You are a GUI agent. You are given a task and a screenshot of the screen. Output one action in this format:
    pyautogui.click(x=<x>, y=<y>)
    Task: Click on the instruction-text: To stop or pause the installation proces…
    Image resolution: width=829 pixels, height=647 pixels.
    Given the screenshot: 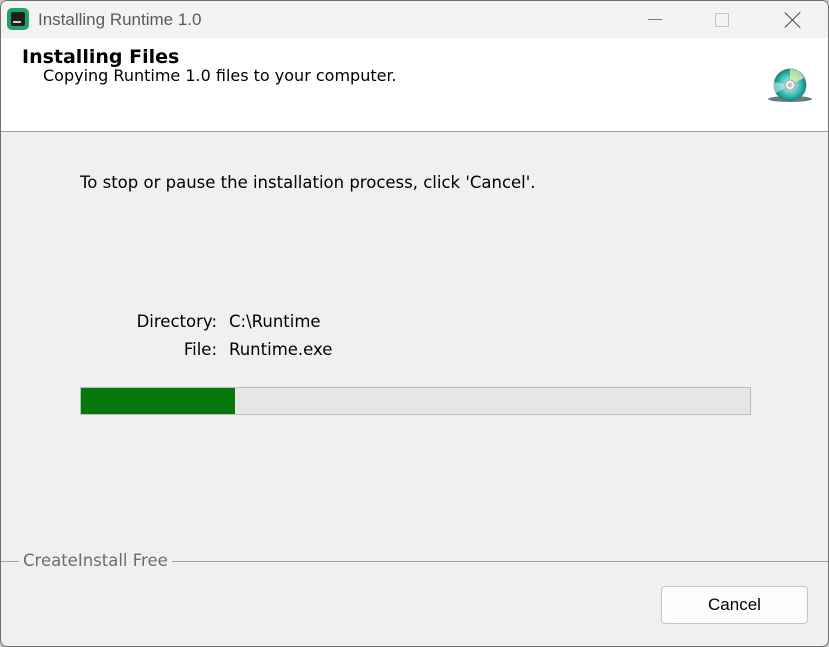 What is the action you would take?
    pyautogui.click(x=308, y=182)
    